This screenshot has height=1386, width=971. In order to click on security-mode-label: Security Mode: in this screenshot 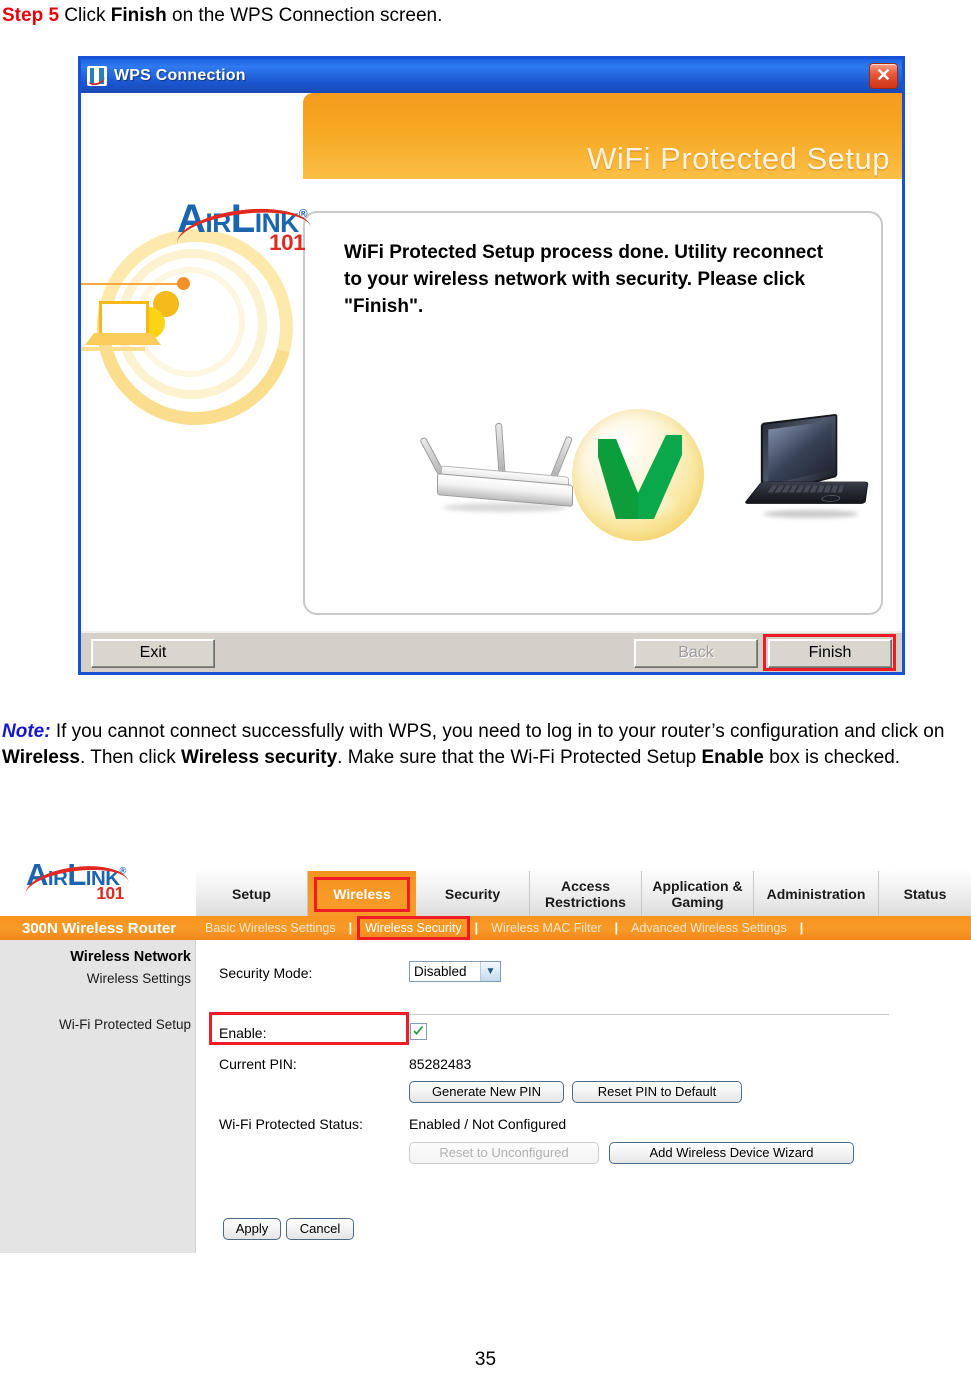, I will do `click(266, 973)`.